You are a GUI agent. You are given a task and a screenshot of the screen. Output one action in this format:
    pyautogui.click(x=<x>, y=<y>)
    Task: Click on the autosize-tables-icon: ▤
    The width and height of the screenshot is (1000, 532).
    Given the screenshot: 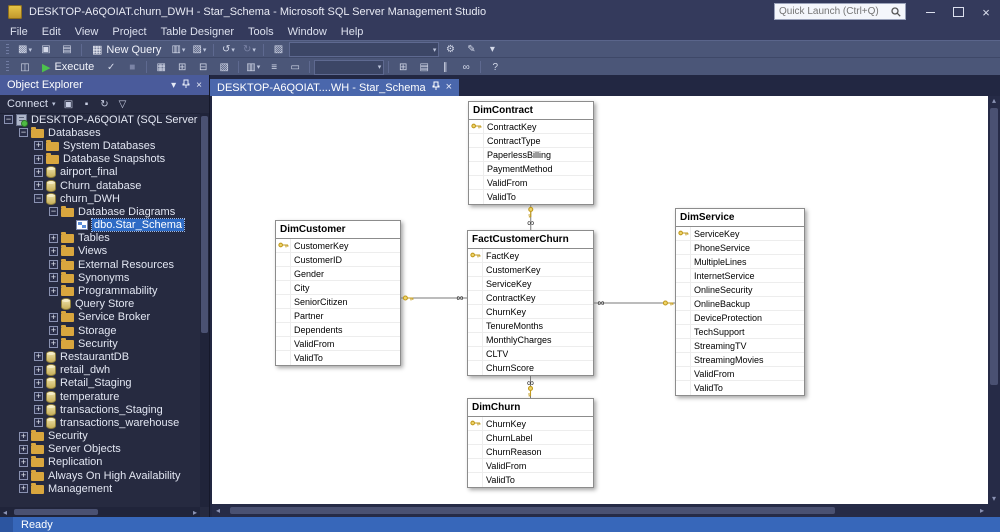 What is the action you would take?
    pyautogui.click(x=424, y=67)
    